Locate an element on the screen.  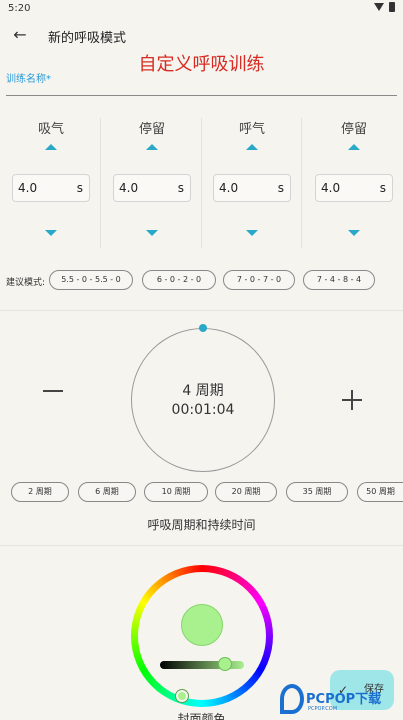
dial-handle is located at coordinates (203, 328).